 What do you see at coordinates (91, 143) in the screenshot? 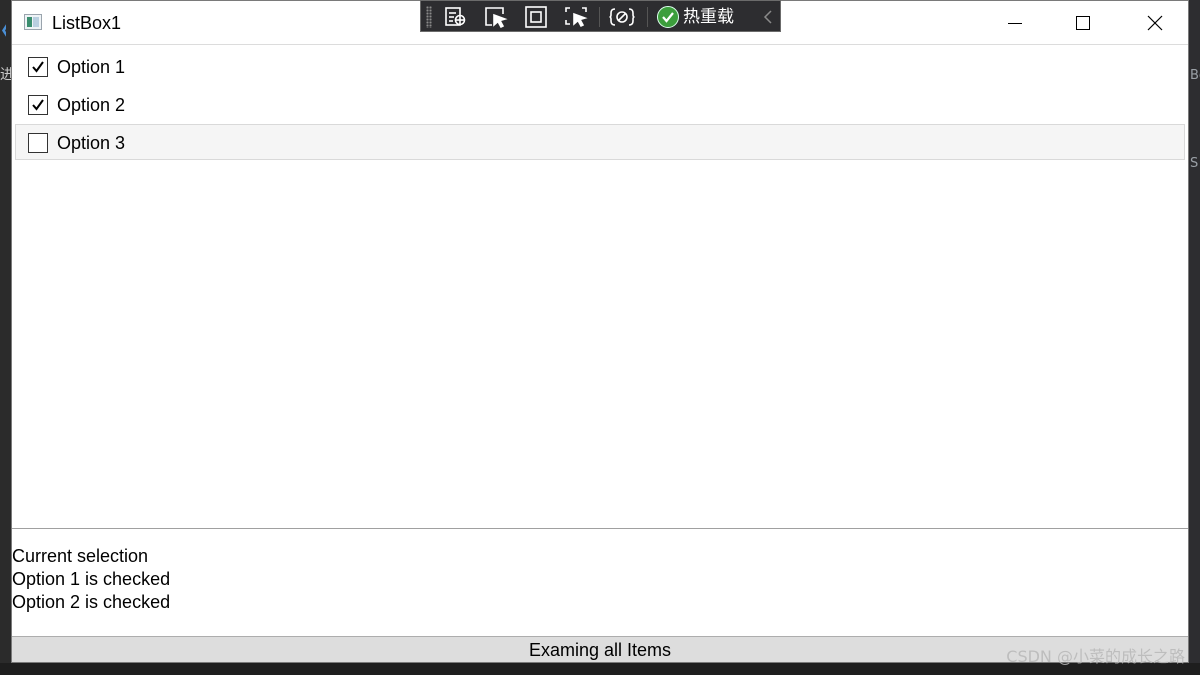
I see `option-3-label: Option 3` at bounding box center [91, 143].